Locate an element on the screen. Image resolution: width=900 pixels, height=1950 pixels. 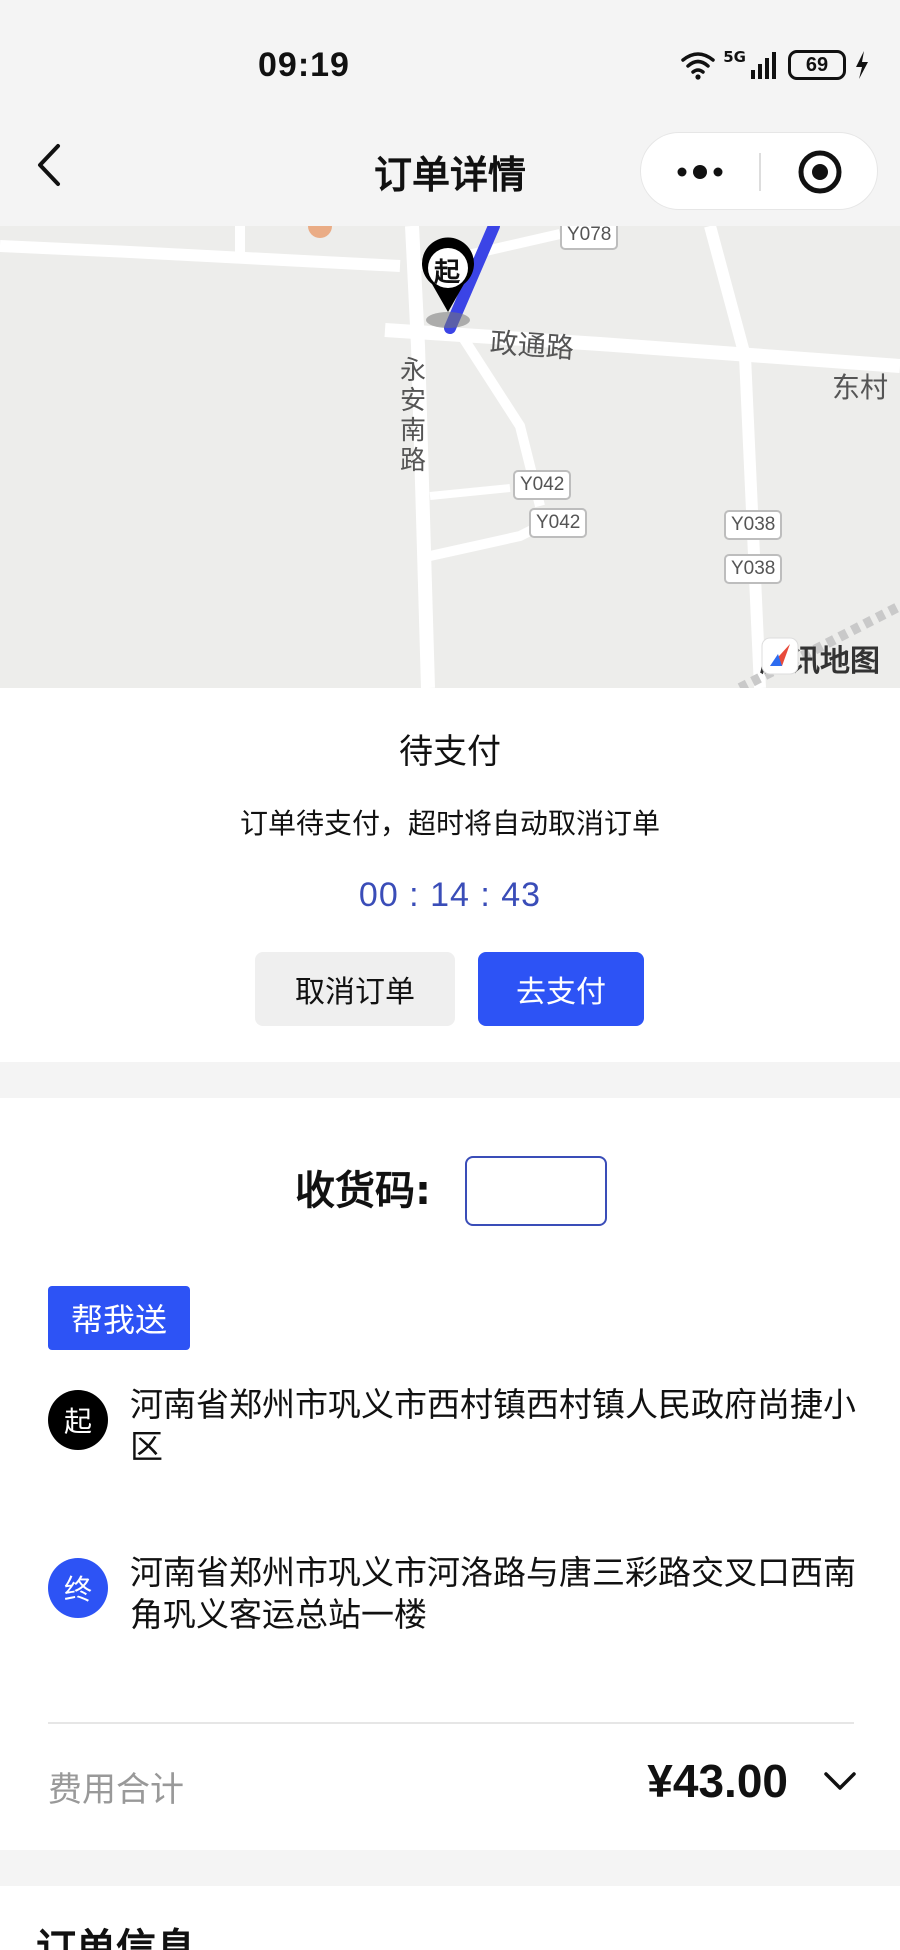
tencent-map-logo: 腾讯地图 is located at coordinates (820, 658).